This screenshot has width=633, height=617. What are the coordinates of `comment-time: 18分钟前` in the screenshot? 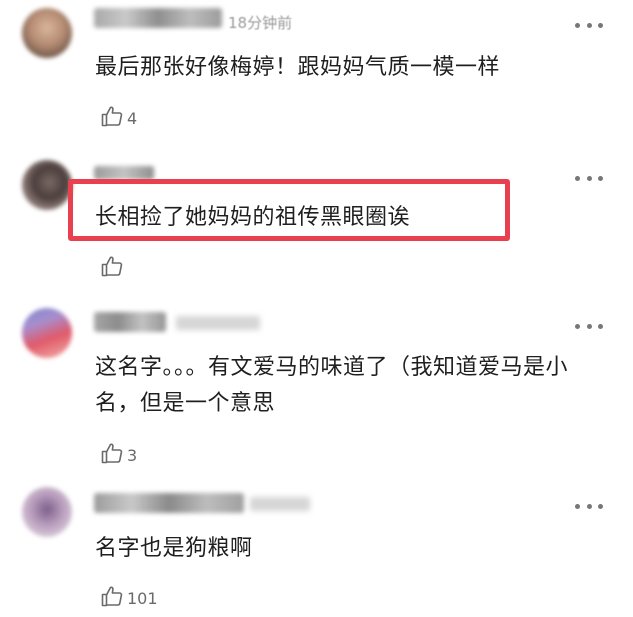 It's located at (260, 23).